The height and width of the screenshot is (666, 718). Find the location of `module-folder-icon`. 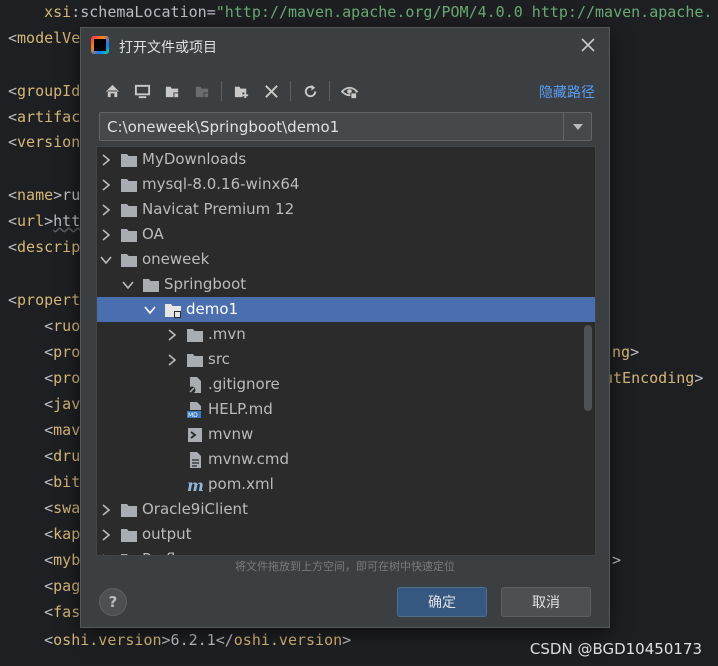

module-folder-icon is located at coordinates (173, 310).